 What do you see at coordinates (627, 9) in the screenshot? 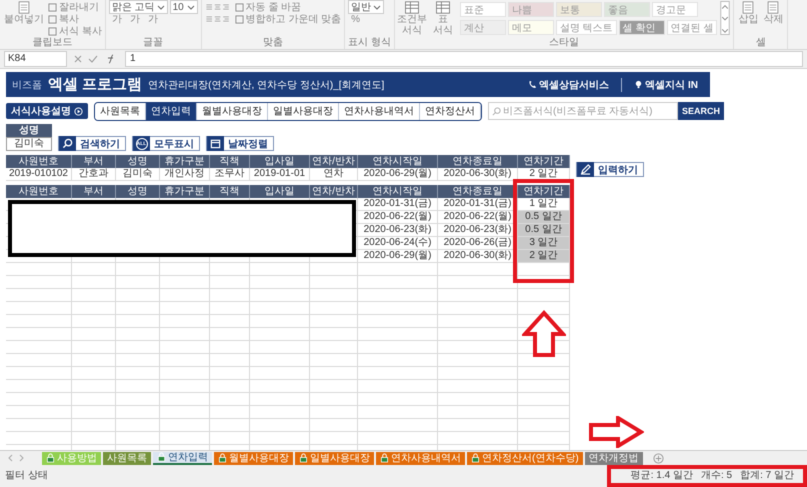
I see `cell-style: 좋음` at bounding box center [627, 9].